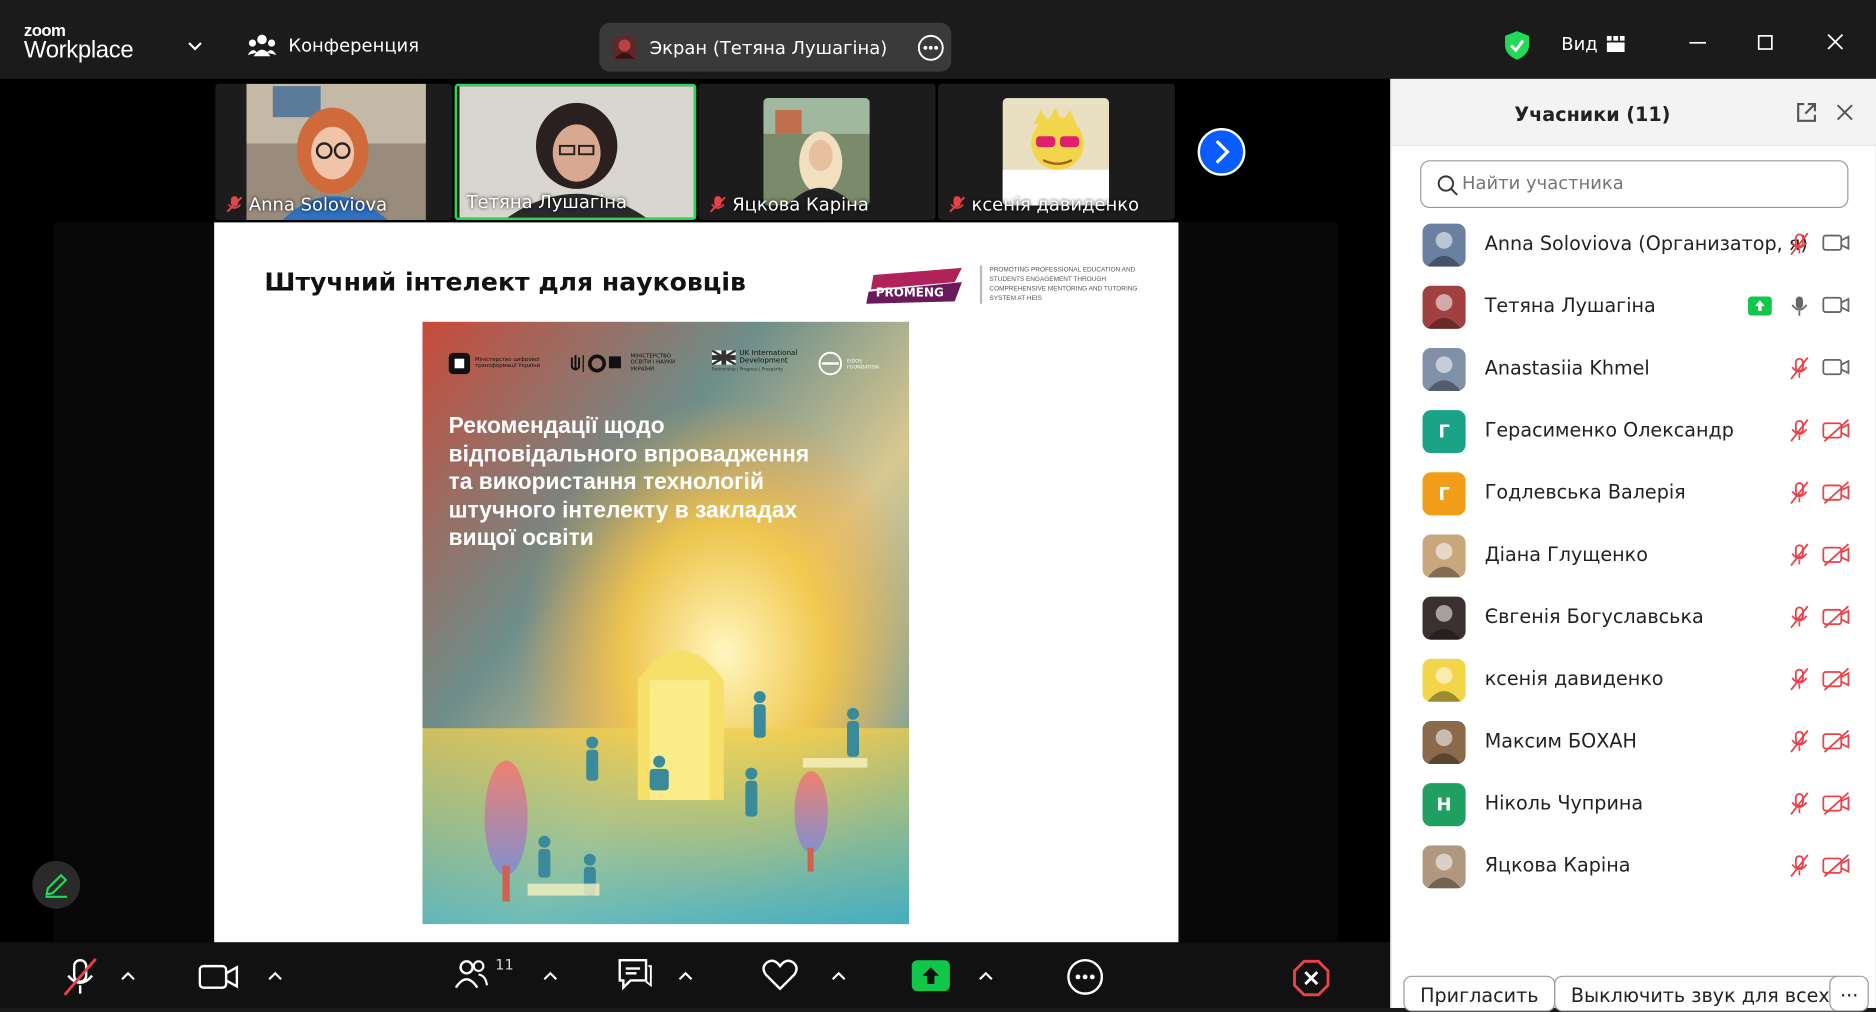 The height and width of the screenshot is (1012, 1876). What do you see at coordinates (1444, 432) in the screenshot?
I see `avatar: Г` at bounding box center [1444, 432].